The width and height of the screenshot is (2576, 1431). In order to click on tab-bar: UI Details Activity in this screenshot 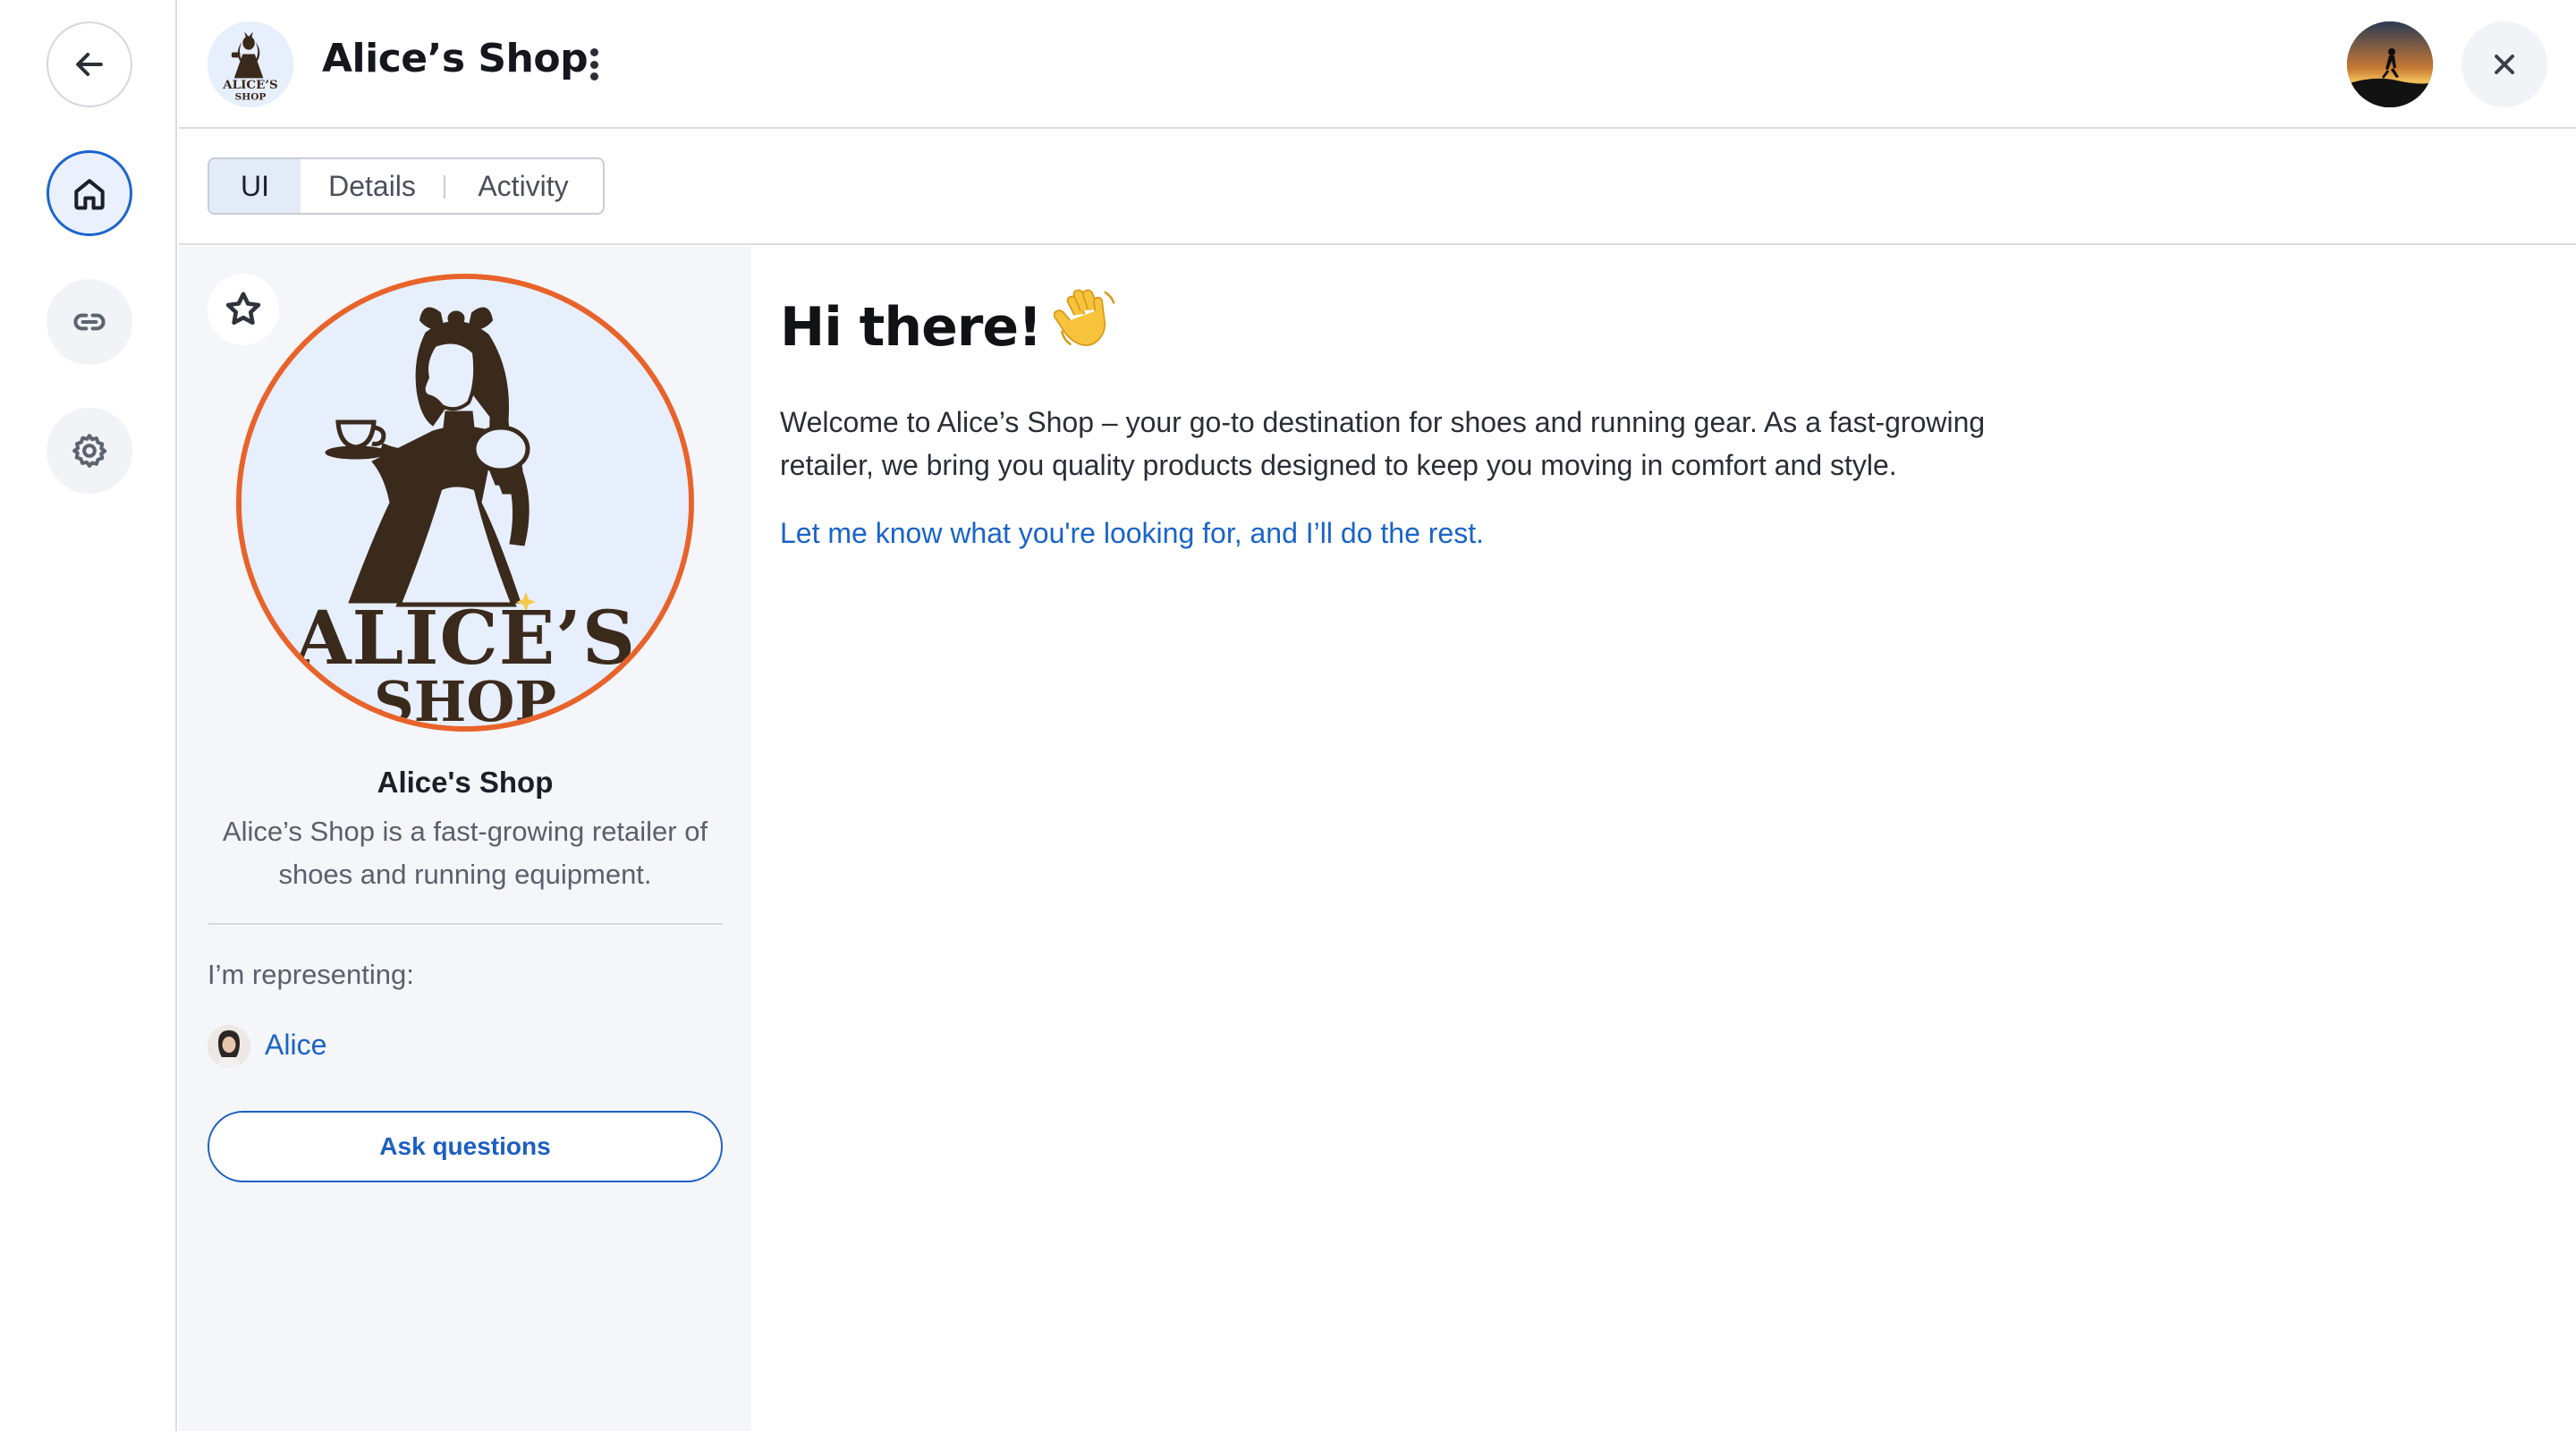, I will do `click(1377, 187)`.